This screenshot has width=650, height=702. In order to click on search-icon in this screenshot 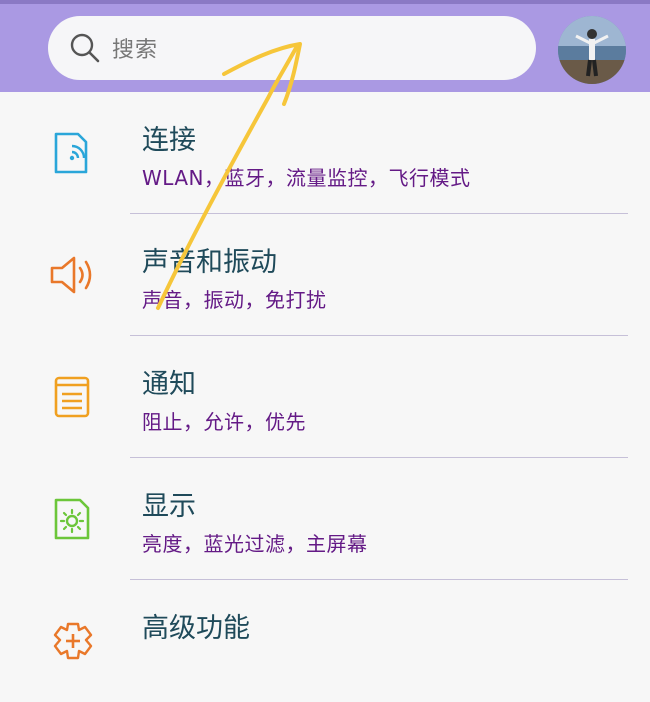, I will do `click(85, 48)`.